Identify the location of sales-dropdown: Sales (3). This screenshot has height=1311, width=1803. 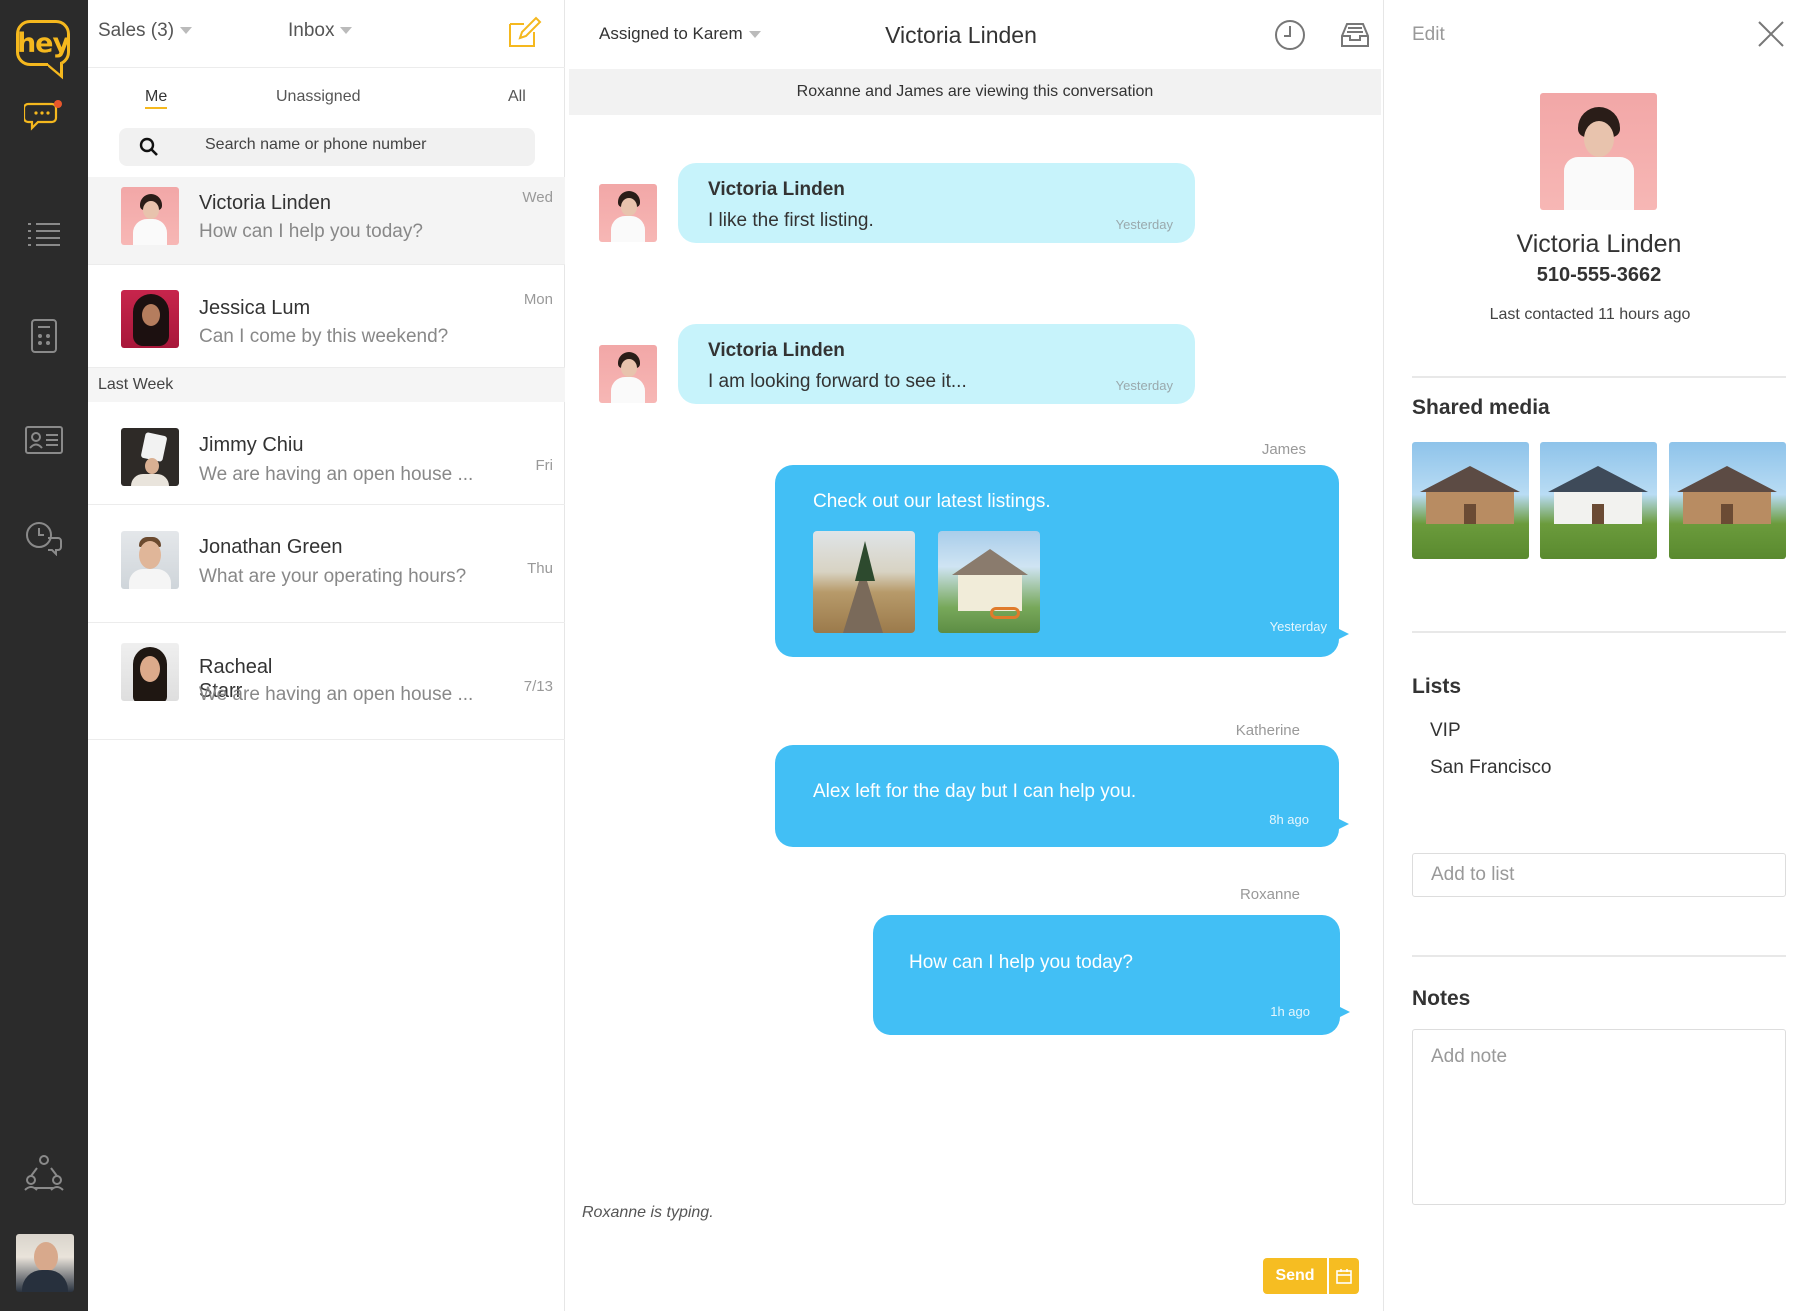
(145, 31).